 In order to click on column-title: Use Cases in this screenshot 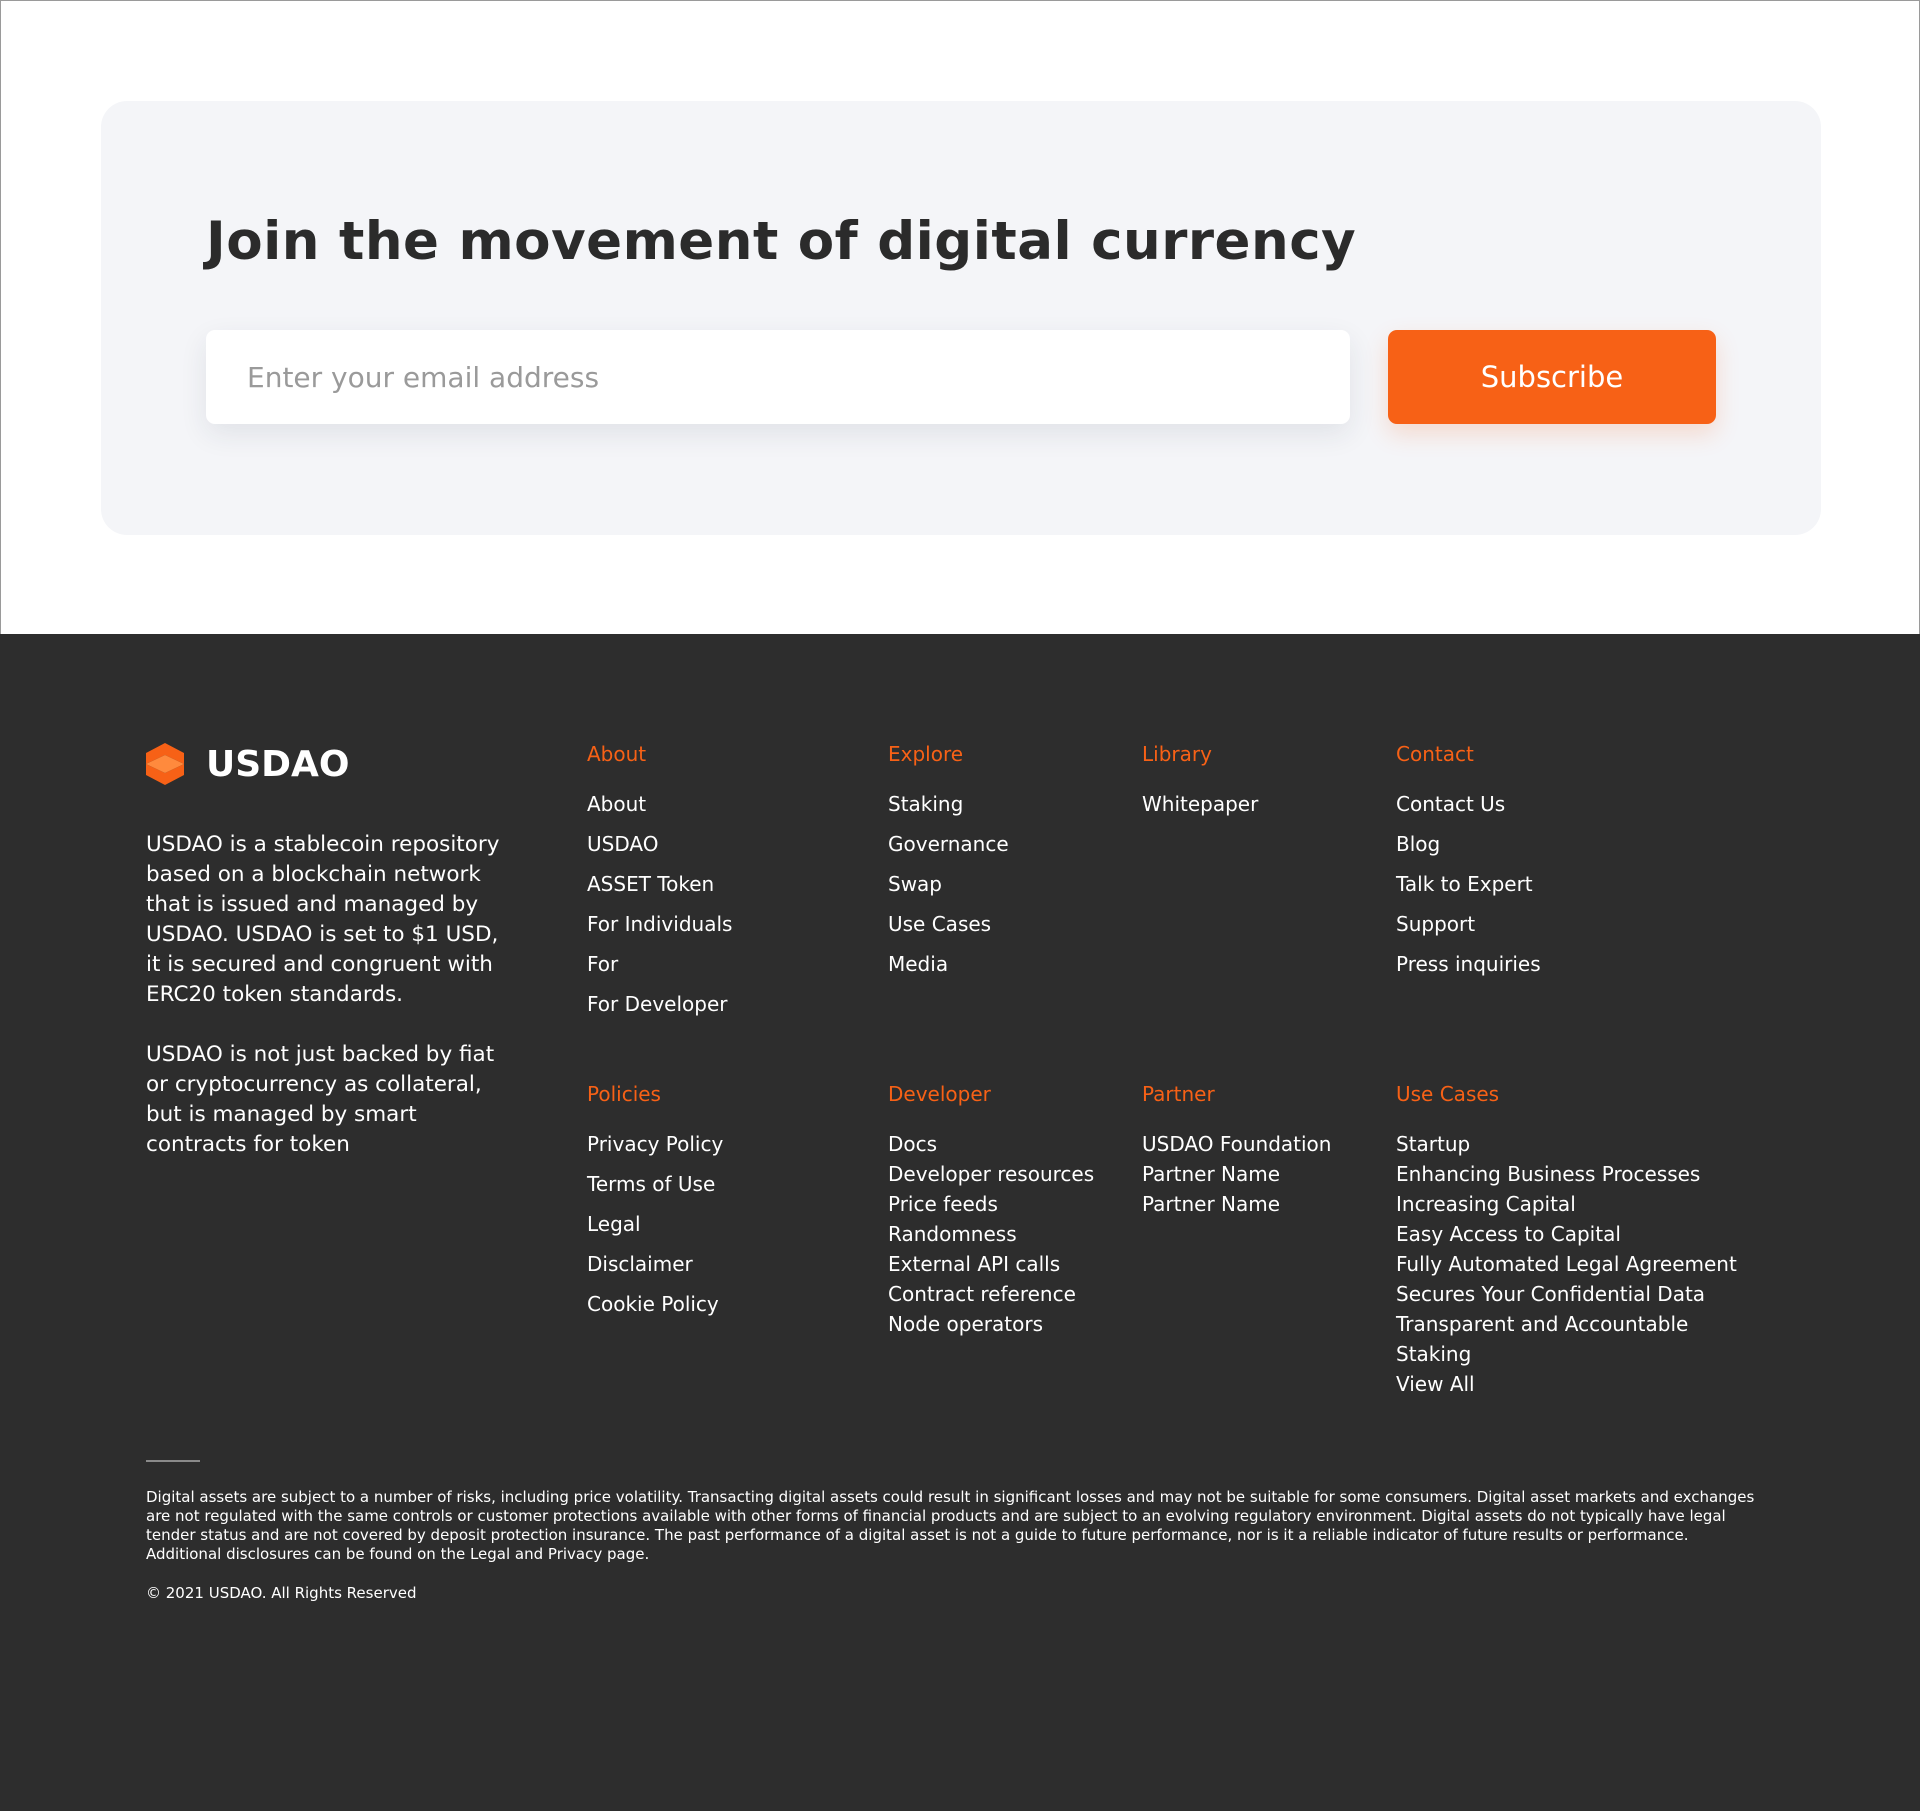, I will do `click(1448, 1094)`.